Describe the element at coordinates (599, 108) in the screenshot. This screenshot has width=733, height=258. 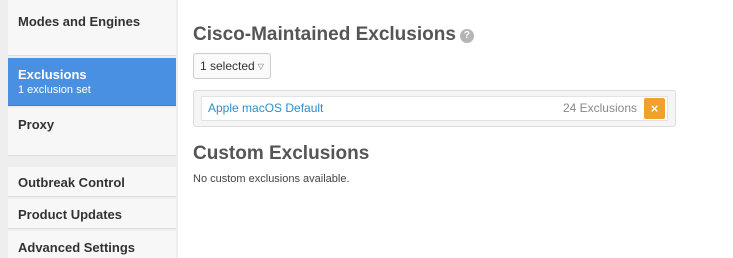
I see `exclusion-count: 24 Exclusions` at that location.